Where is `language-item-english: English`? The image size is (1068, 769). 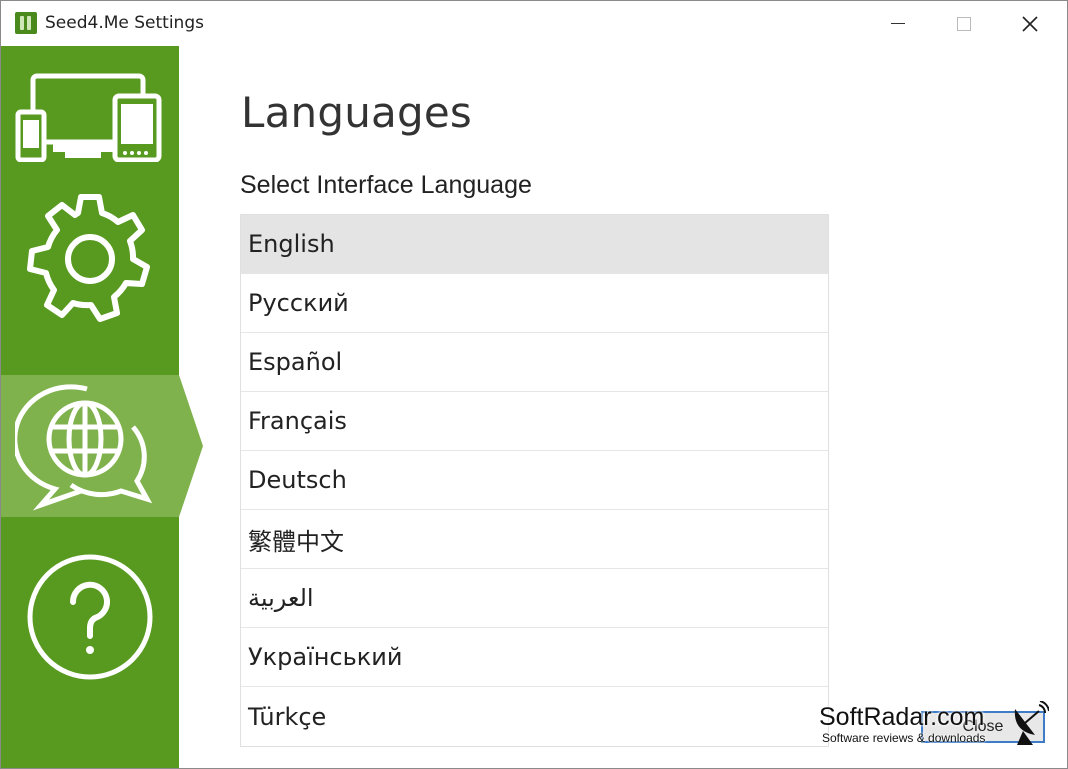
language-item-english: English is located at coordinates (534, 244).